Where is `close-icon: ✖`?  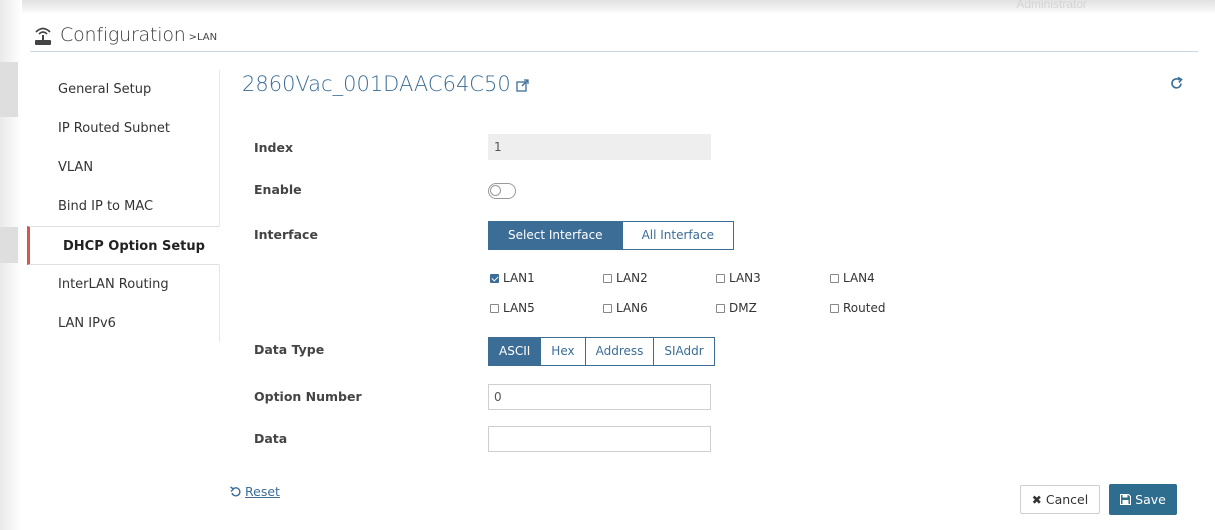
close-icon: ✖ is located at coordinates (1036, 499).